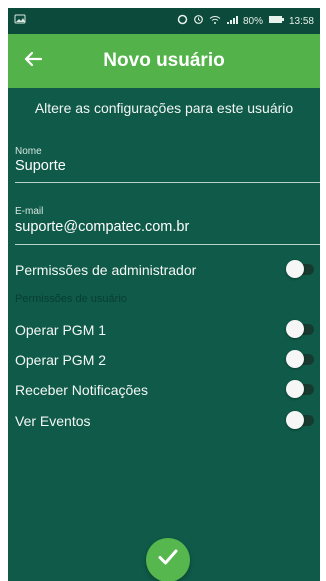  I want to click on receber-notificacoes-toggle, so click(300, 389).